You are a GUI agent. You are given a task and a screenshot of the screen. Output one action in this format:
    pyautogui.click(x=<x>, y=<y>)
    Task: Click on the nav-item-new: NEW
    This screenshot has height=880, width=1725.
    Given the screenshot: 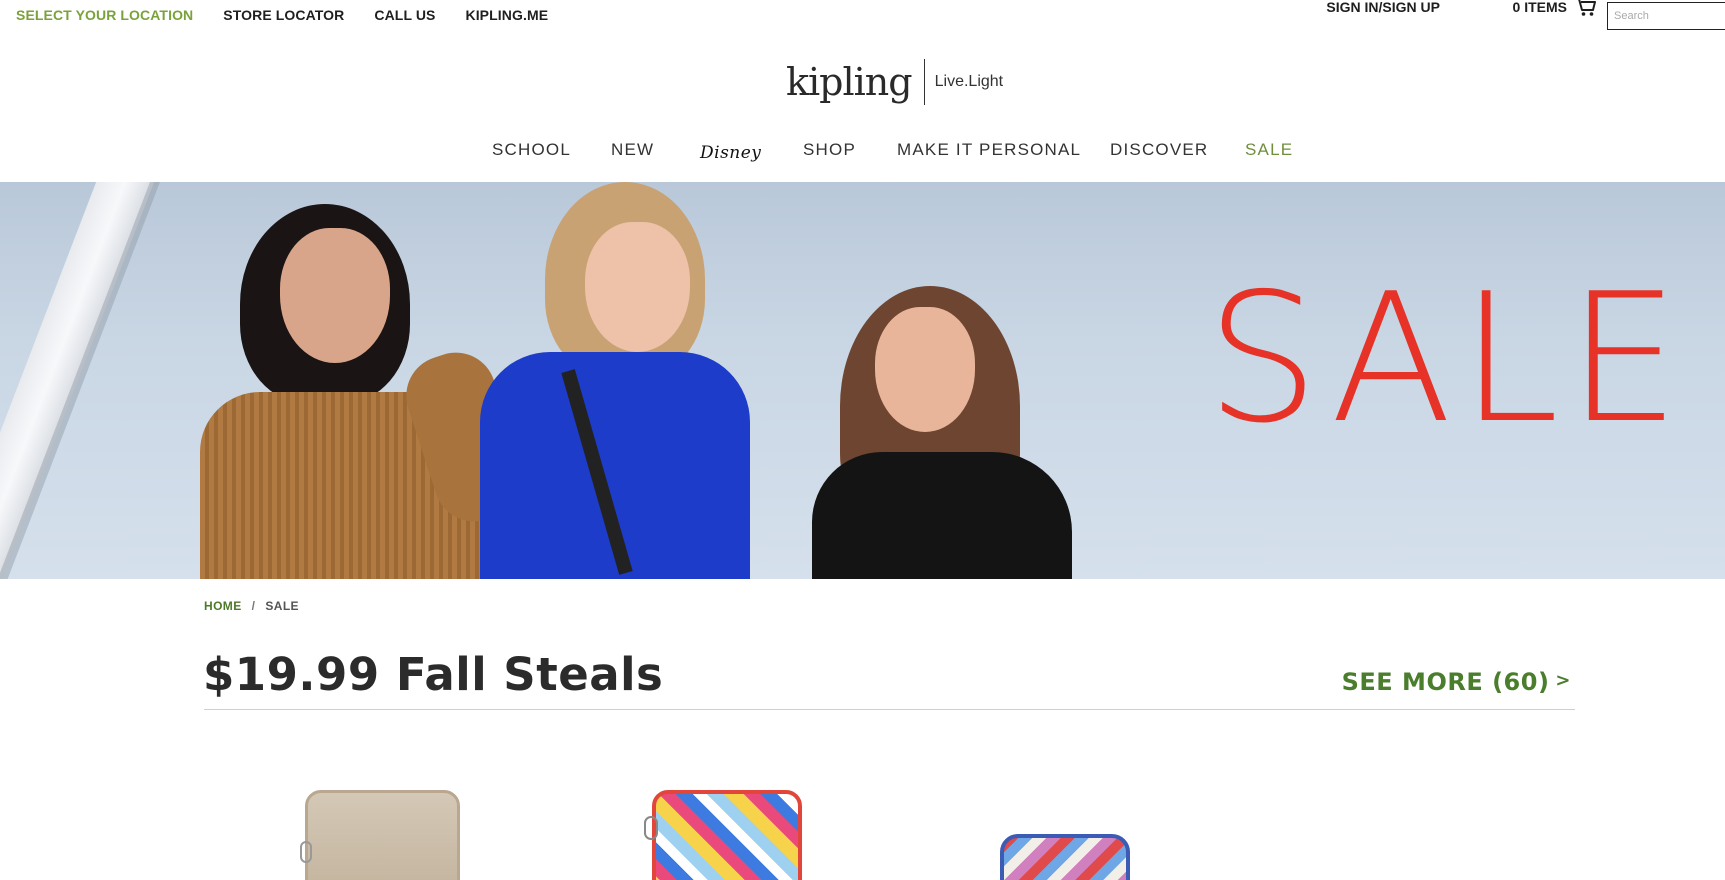 What is the action you would take?
    pyautogui.click(x=632, y=150)
    